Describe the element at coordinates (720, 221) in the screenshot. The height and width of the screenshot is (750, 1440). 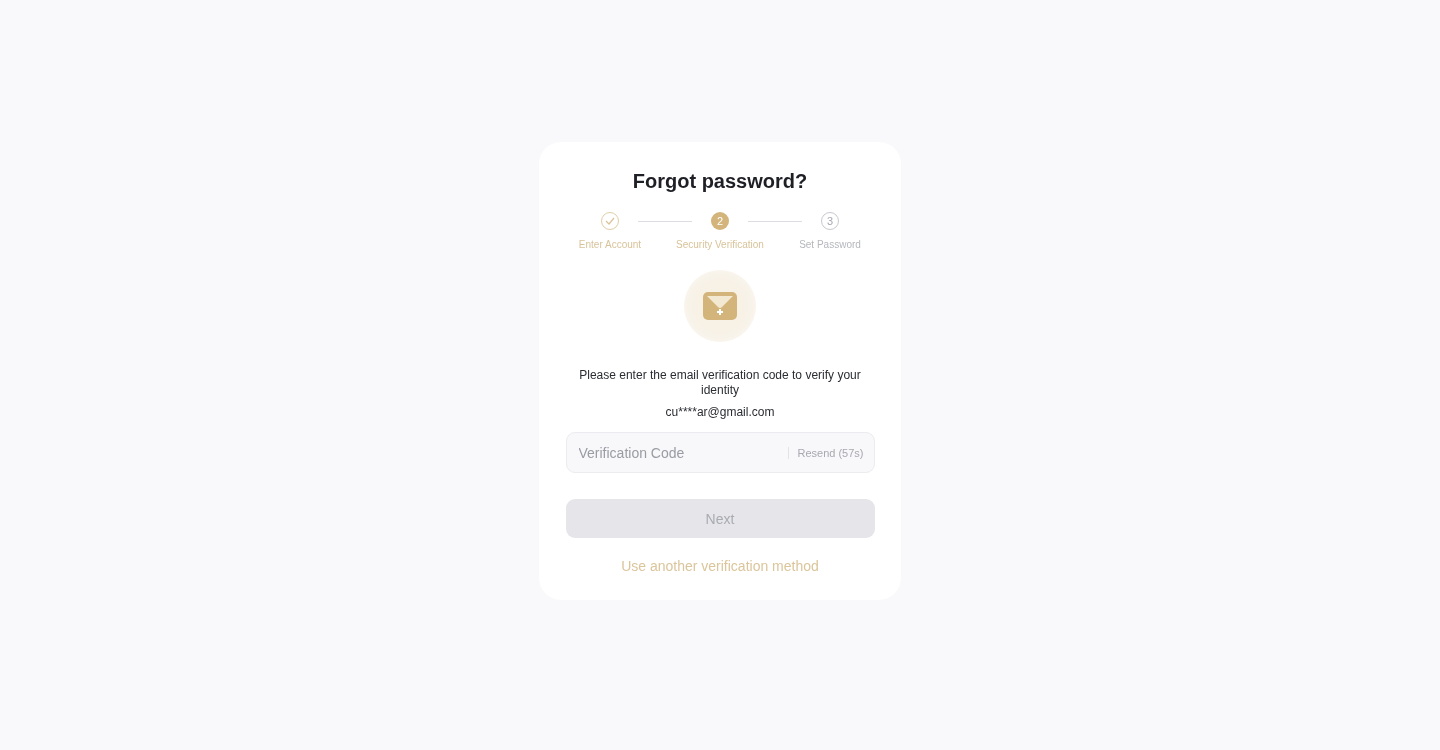
I see `step-number: 2` at that location.